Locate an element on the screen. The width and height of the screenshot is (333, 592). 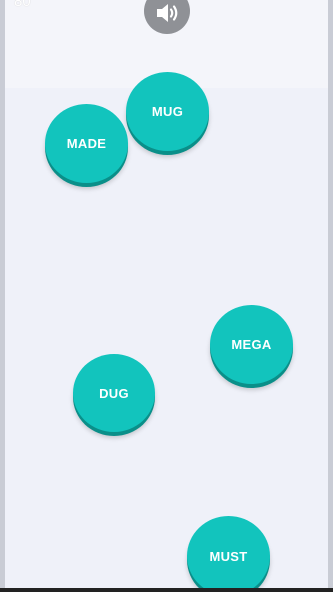
word-bubble-mug: MUG is located at coordinates (167, 111).